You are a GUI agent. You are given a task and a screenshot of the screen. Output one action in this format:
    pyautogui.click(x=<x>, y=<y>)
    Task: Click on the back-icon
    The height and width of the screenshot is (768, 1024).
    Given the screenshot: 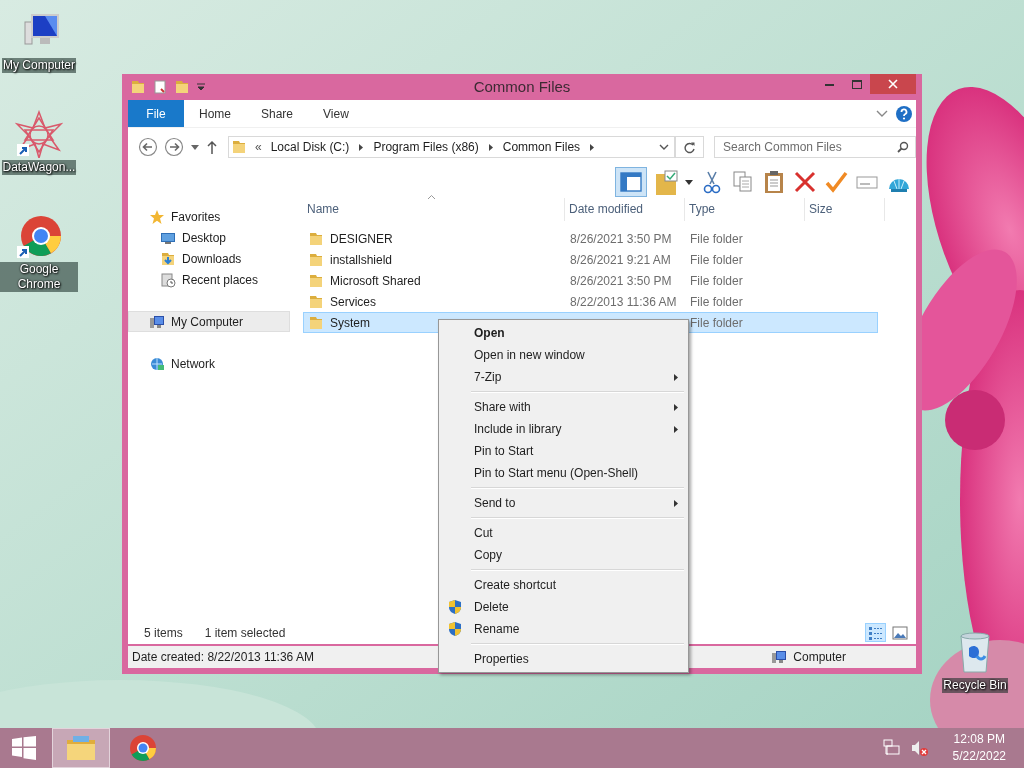 What is the action you would take?
    pyautogui.click(x=148, y=147)
    